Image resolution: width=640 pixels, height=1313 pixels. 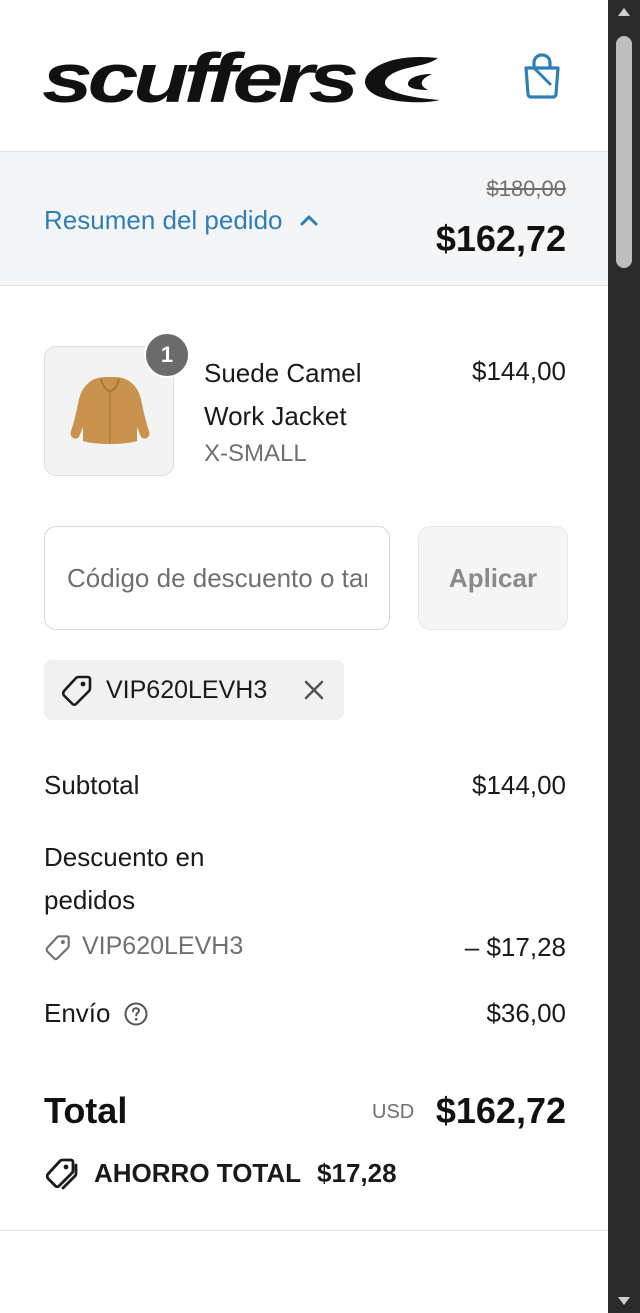 I want to click on scrollbar, so click(x=624, y=656).